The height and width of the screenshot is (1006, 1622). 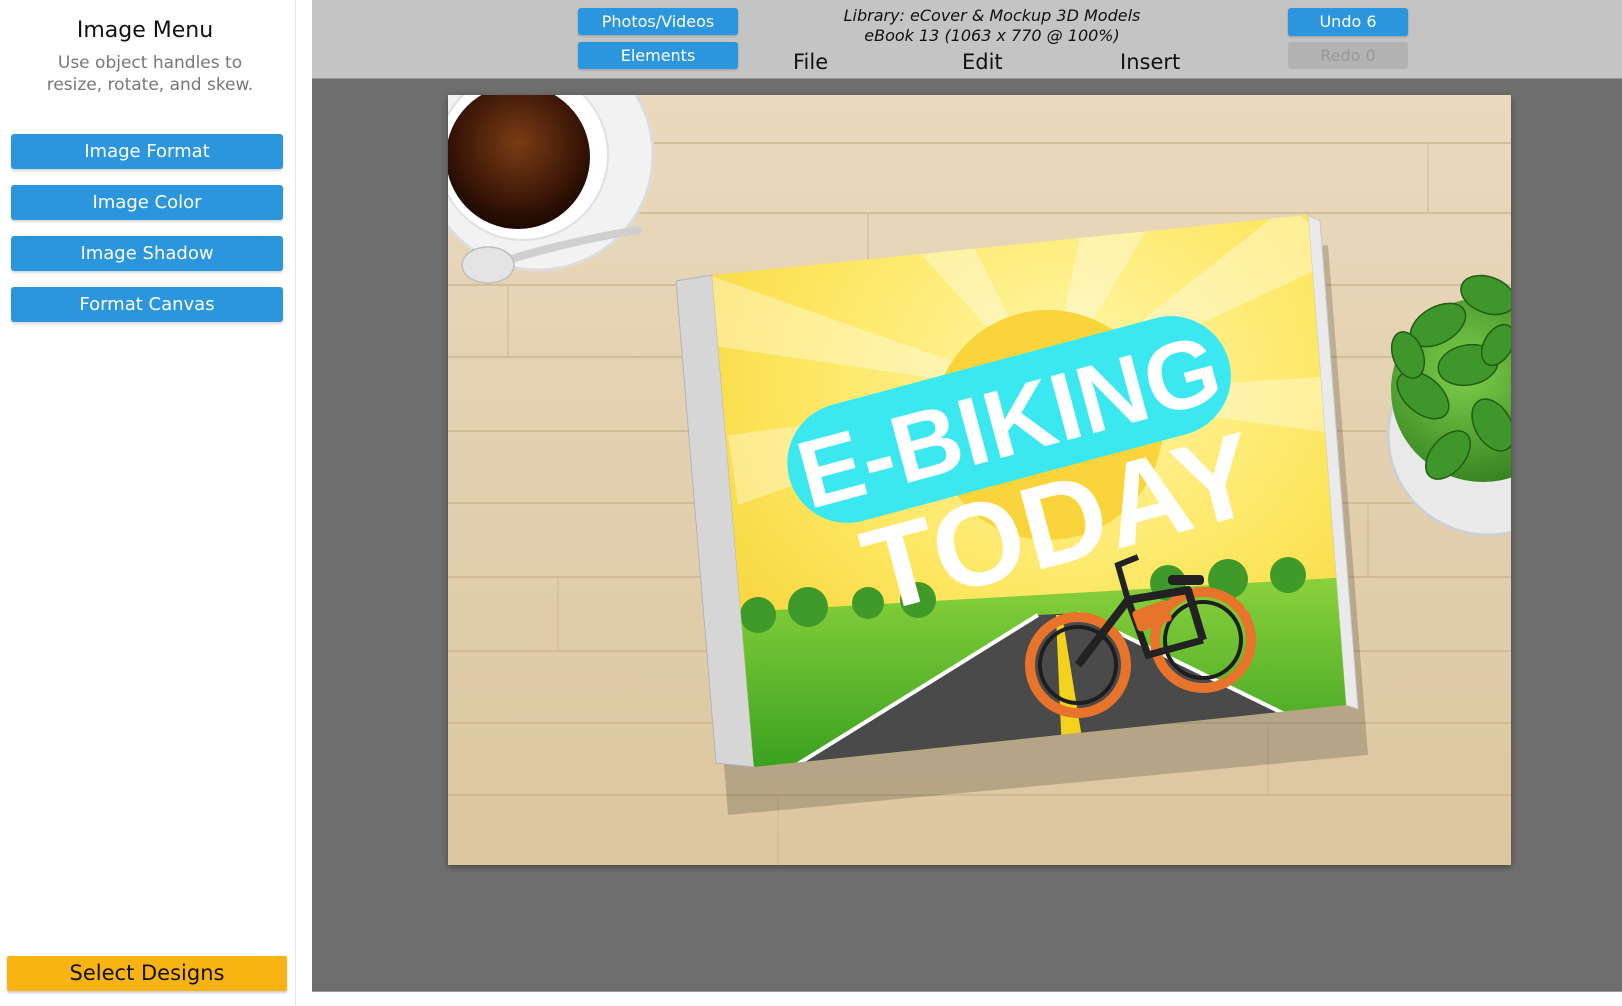 What do you see at coordinates (992, 35) in the screenshot?
I see `document-info: eBook 13 (1063 x 770 @ 100%)` at bounding box center [992, 35].